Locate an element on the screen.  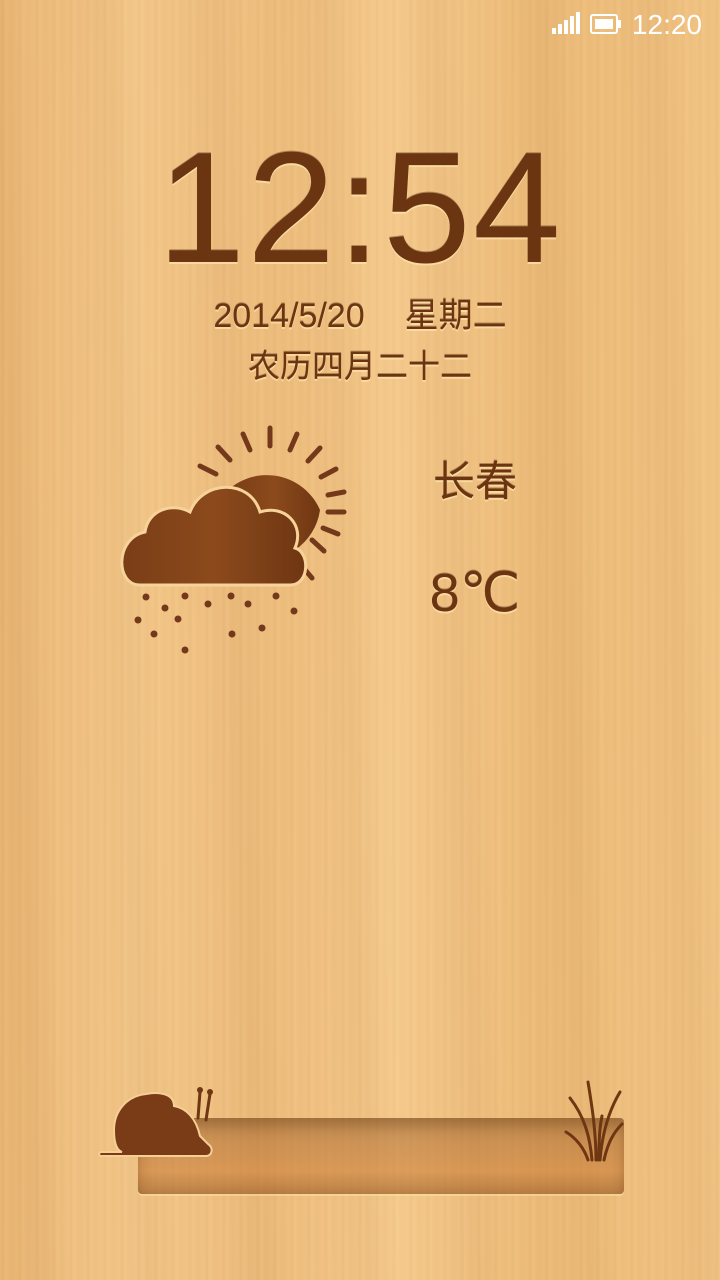
status-bar: 12:20 is located at coordinates (360, 25).